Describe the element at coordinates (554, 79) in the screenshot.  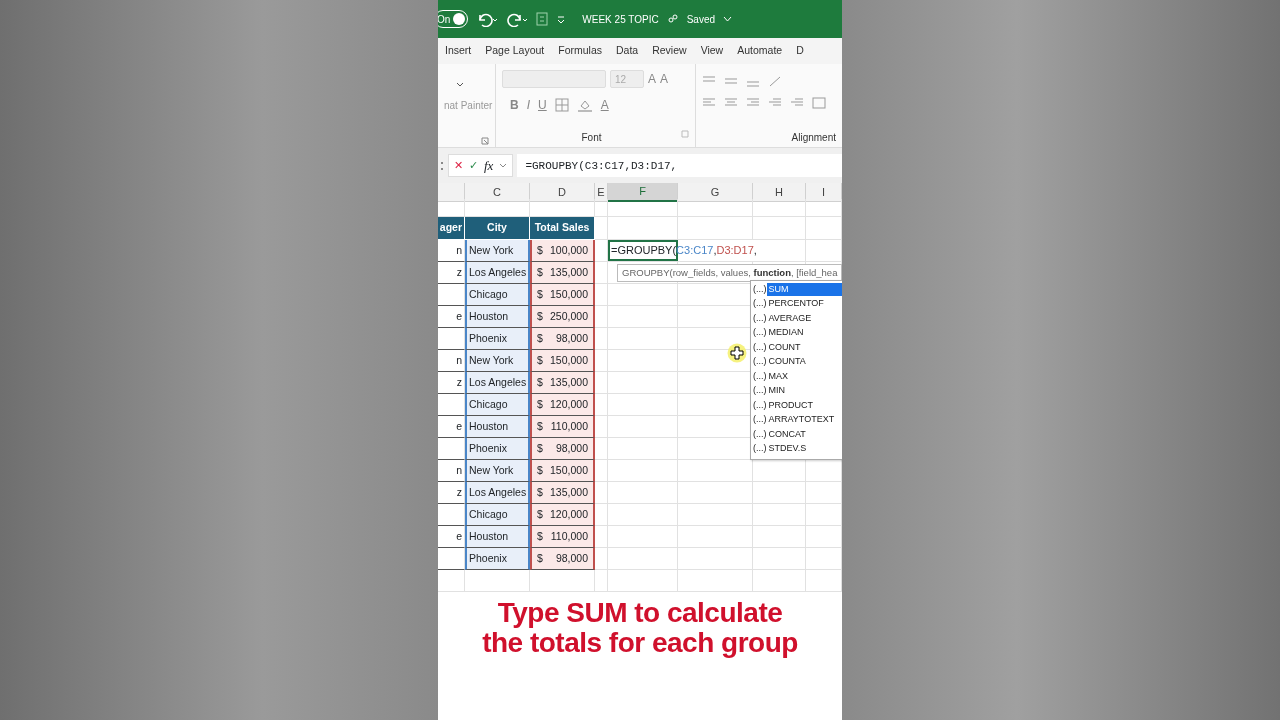
I see `font-name-dropdown` at that location.